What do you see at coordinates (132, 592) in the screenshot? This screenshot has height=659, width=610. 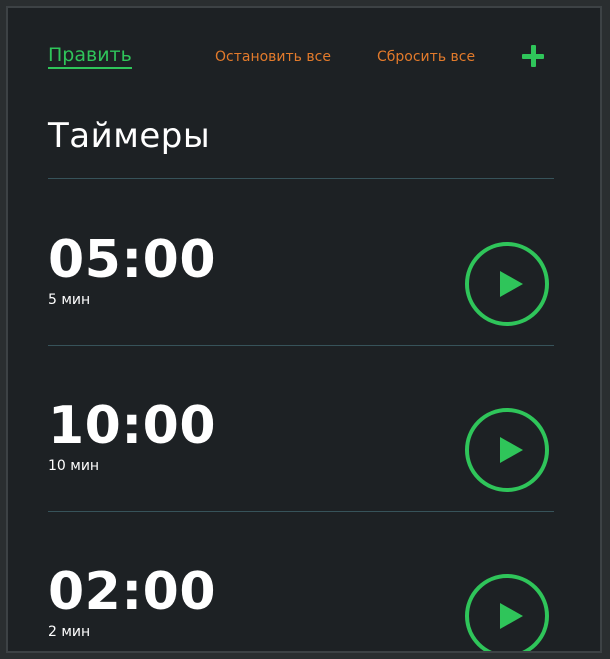 I see `timer-time: 02:00` at bounding box center [132, 592].